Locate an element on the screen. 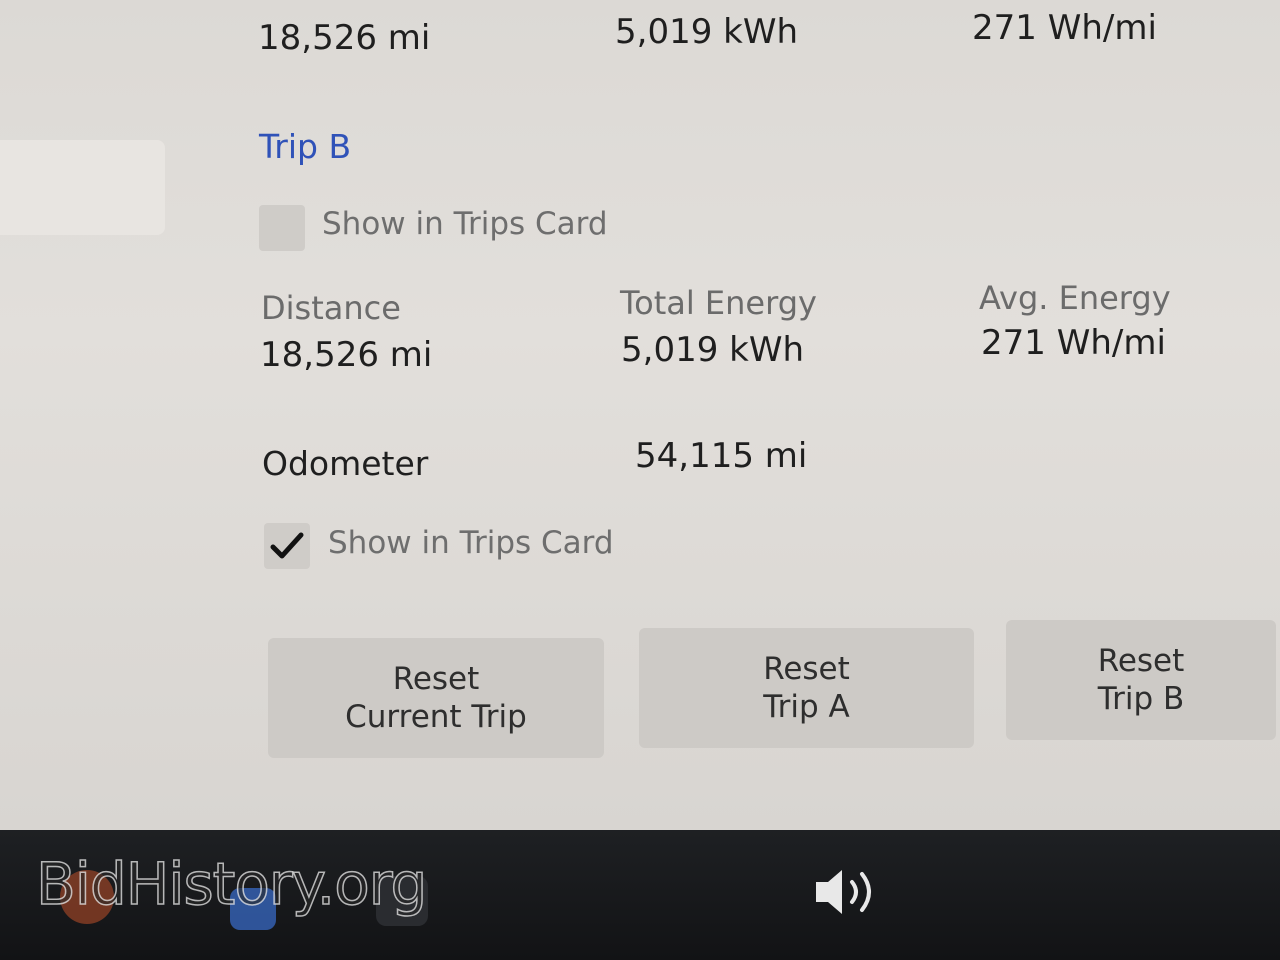 The width and height of the screenshot is (1280, 960). trip-b-distance-value: 18,526 mi is located at coordinates (346, 355).